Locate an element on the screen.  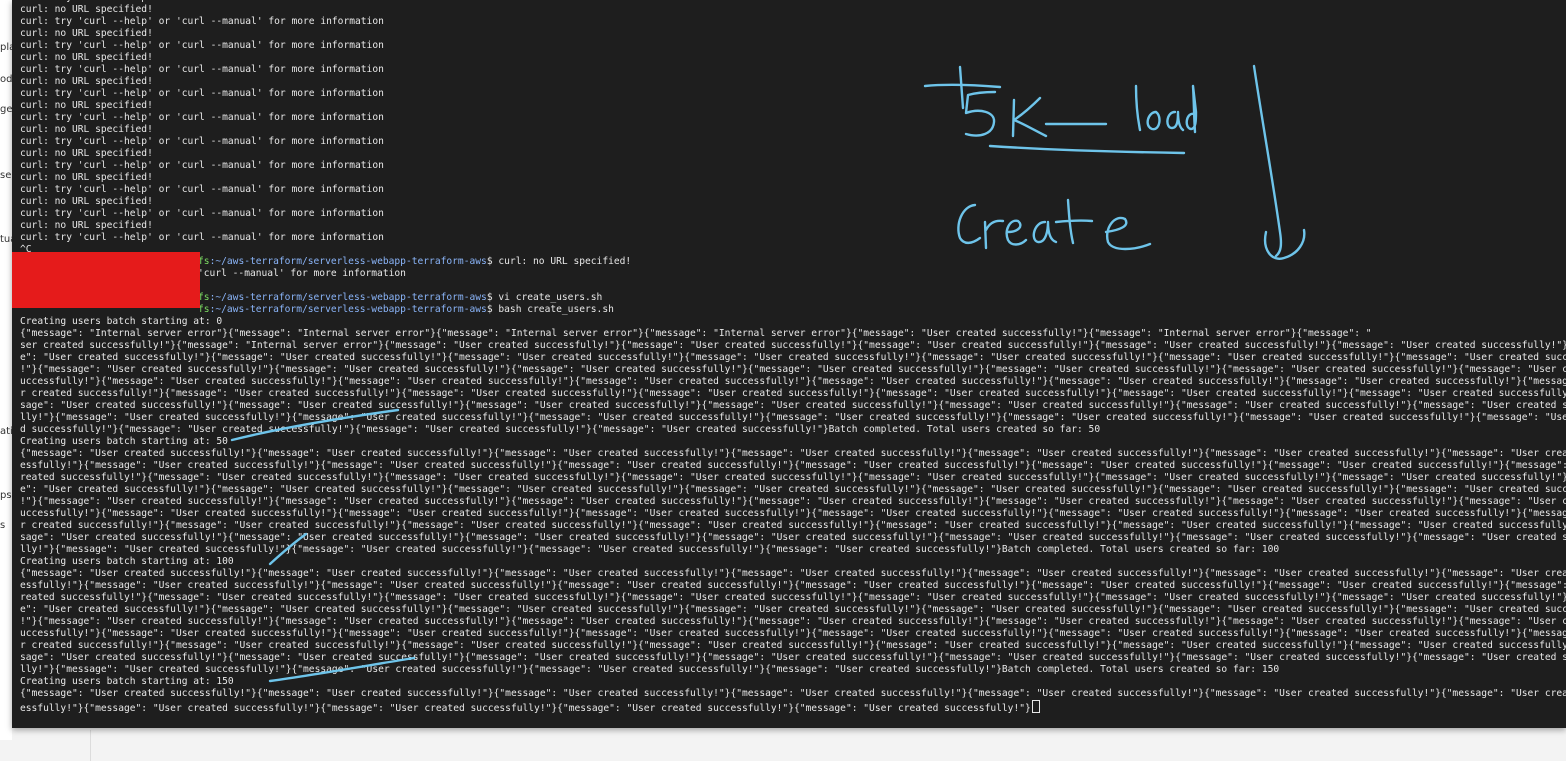
terminal-line: 'curl --manual' for more information is located at coordinates (302, 273).